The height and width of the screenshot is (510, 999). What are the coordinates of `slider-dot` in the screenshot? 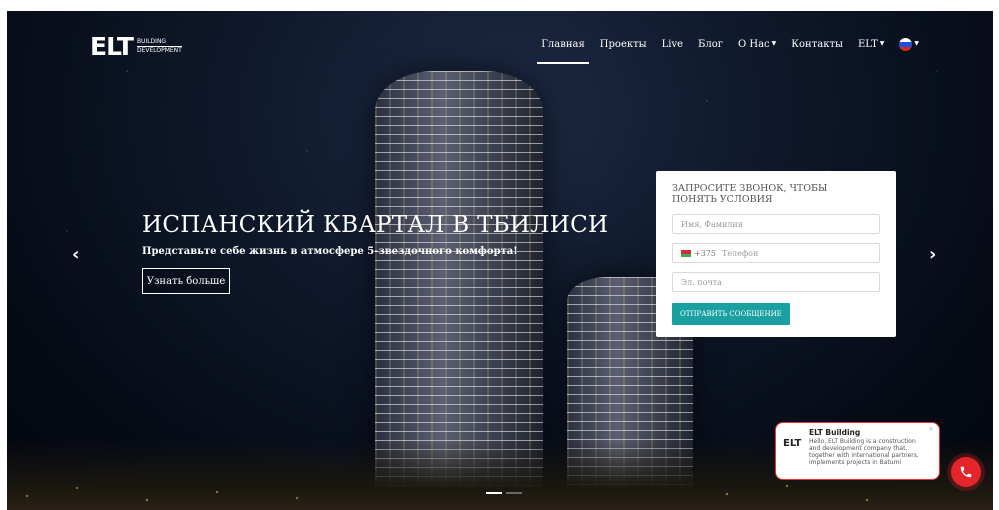 It's located at (514, 493).